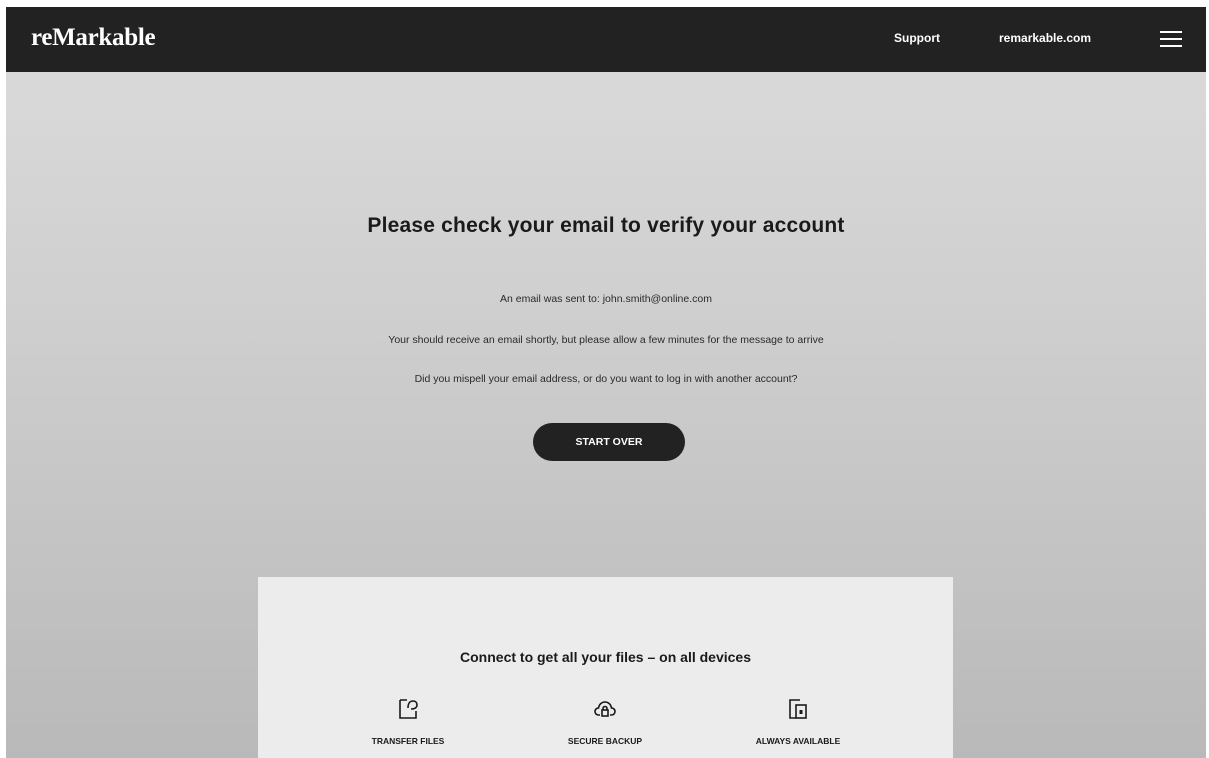  What do you see at coordinates (408, 709) in the screenshot?
I see `transfer-files-icon` at bounding box center [408, 709].